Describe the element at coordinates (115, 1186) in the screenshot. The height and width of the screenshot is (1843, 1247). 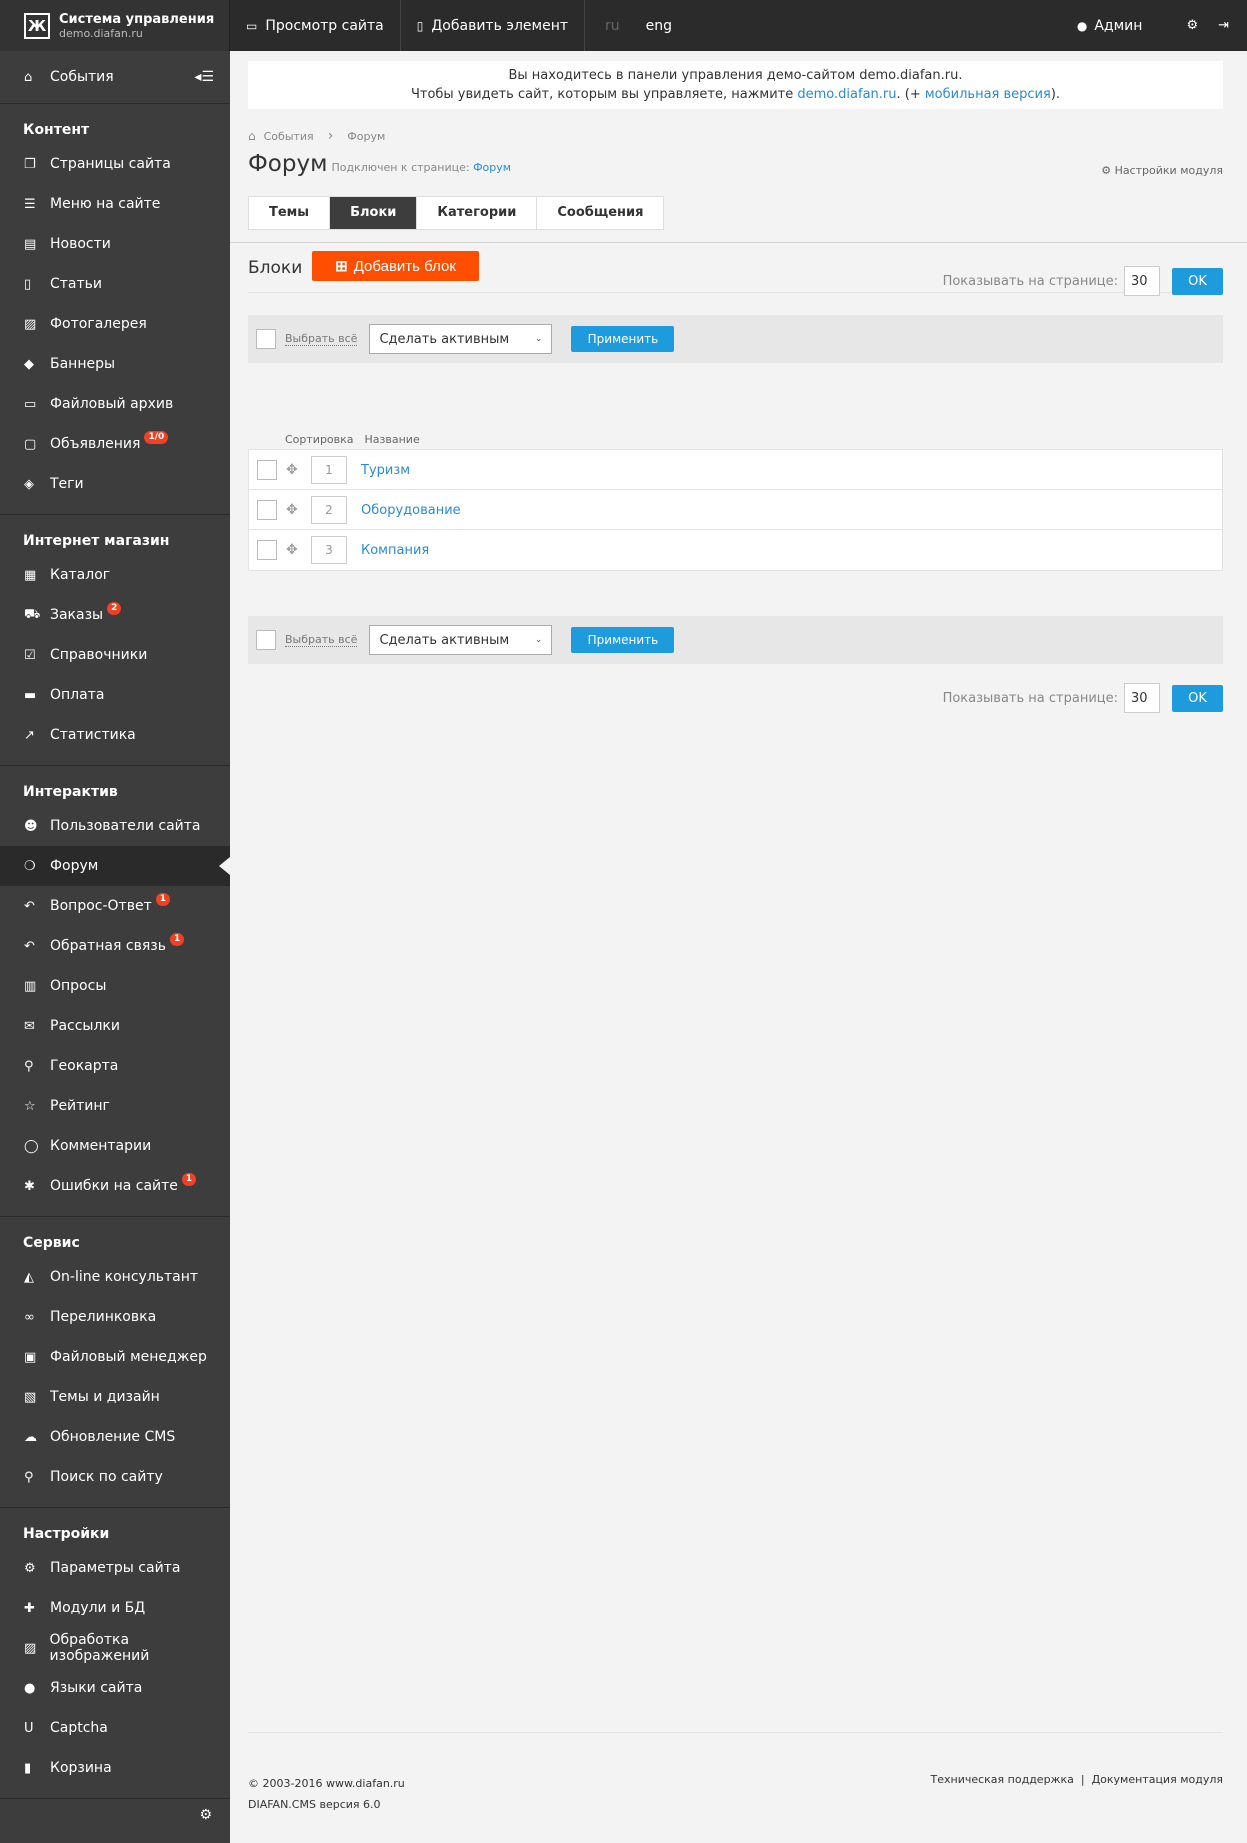
I see `sidebar-item: ✱ Ошибки на сайте 1` at that location.